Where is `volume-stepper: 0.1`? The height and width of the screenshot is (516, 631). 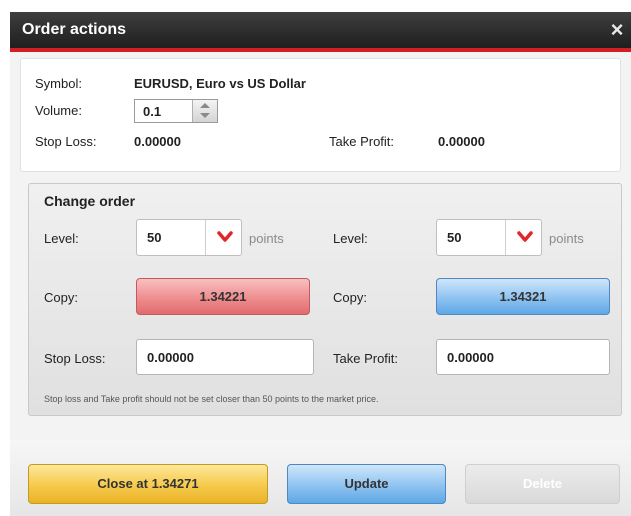
volume-stepper: 0.1 is located at coordinates (176, 111).